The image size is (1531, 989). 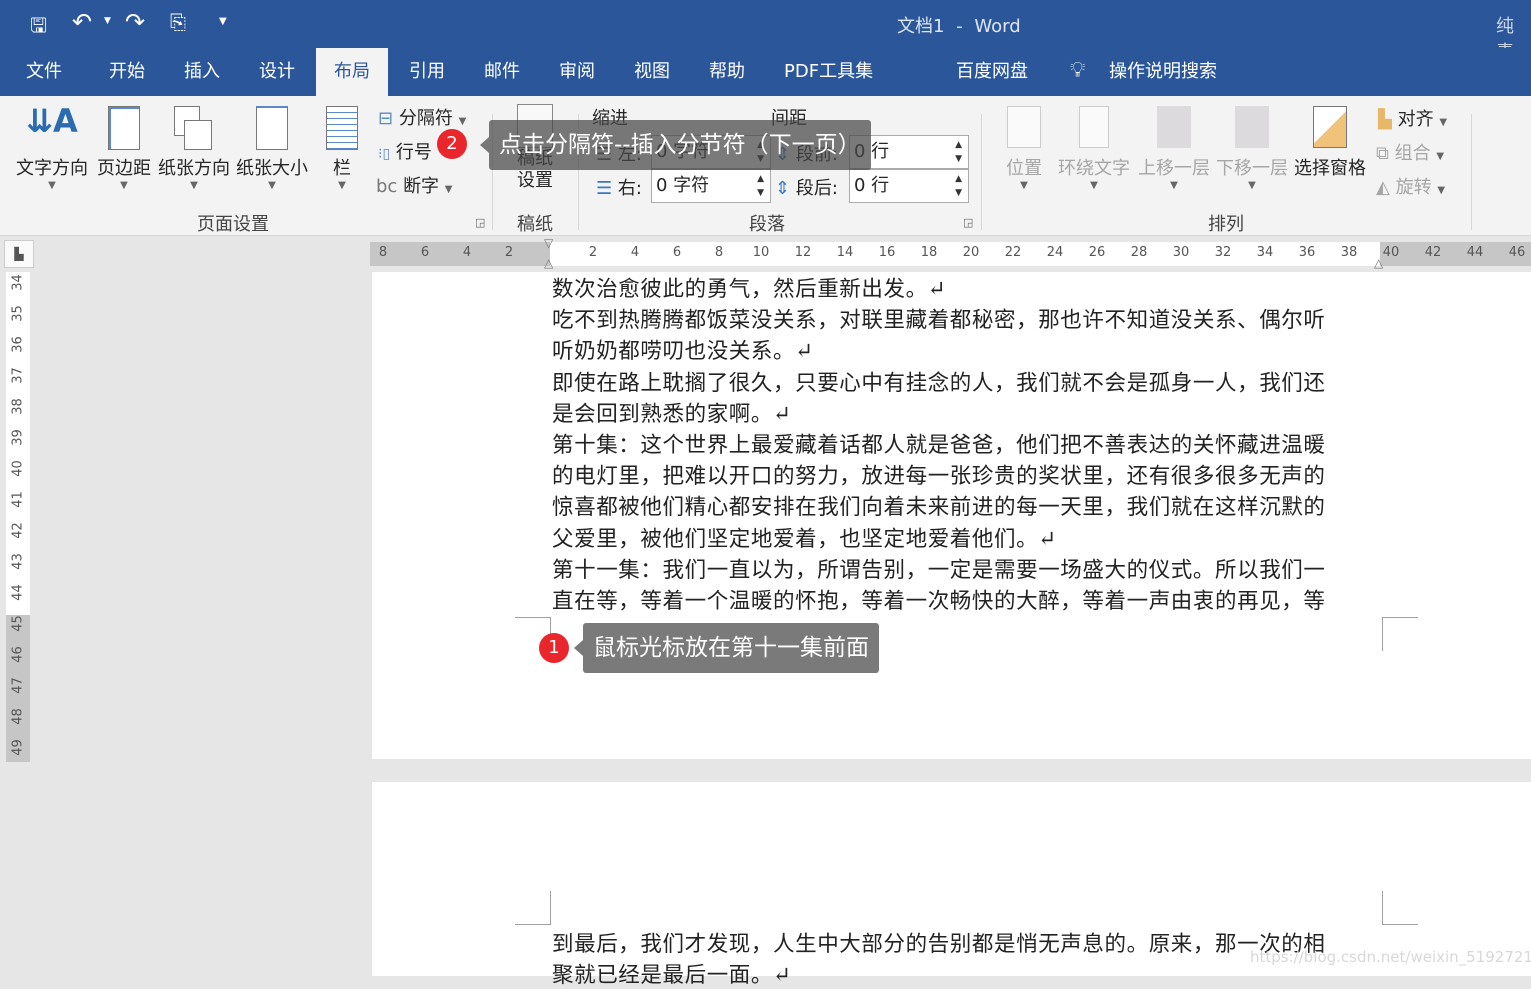 What do you see at coordinates (1390, 957) in the screenshot?
I see `watermark: https://blog.csdn.net/weixin_51927215` at bounding box center [1390, 957].